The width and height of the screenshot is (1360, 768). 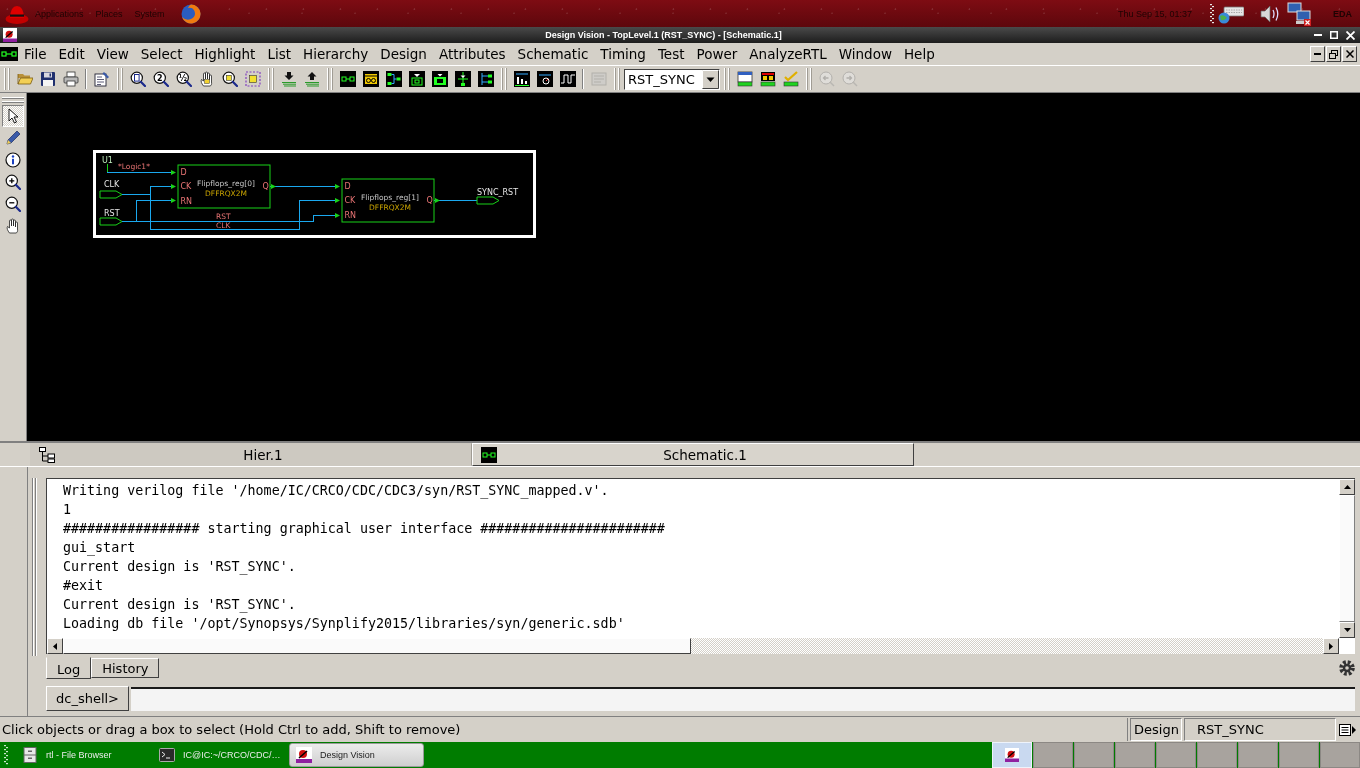 I want to click on log-line: 1, so click(x=68, y=510).